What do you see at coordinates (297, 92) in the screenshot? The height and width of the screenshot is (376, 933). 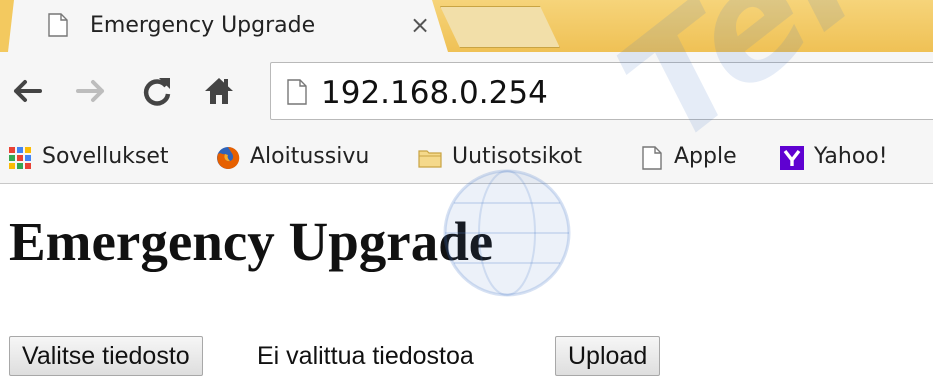 I see `page-info-icon` at bounding box center [297, 92].